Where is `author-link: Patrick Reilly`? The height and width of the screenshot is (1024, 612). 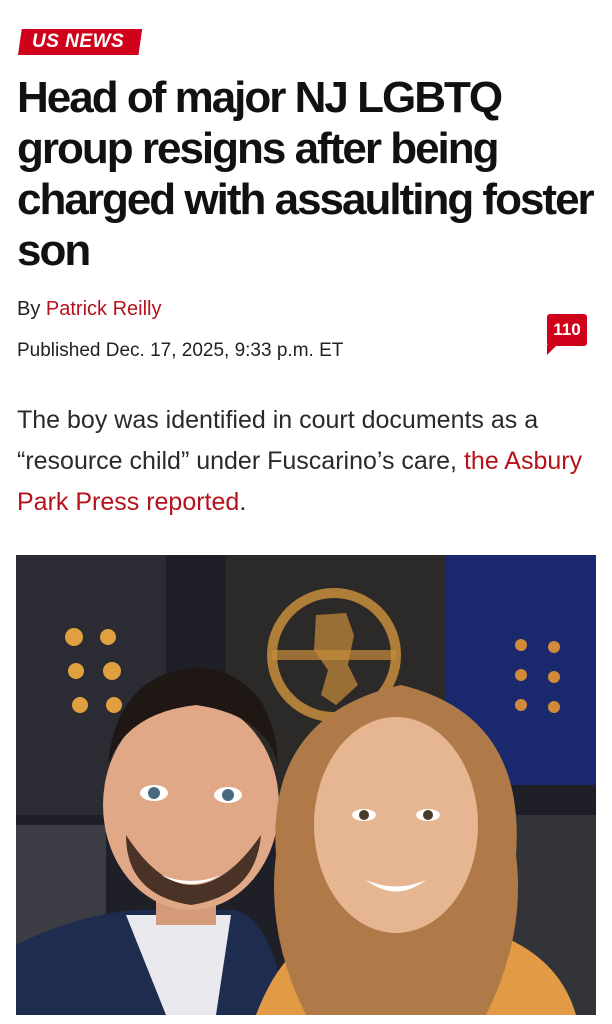
author-link: Patrick Reilly is located at coordinates (104, 309).